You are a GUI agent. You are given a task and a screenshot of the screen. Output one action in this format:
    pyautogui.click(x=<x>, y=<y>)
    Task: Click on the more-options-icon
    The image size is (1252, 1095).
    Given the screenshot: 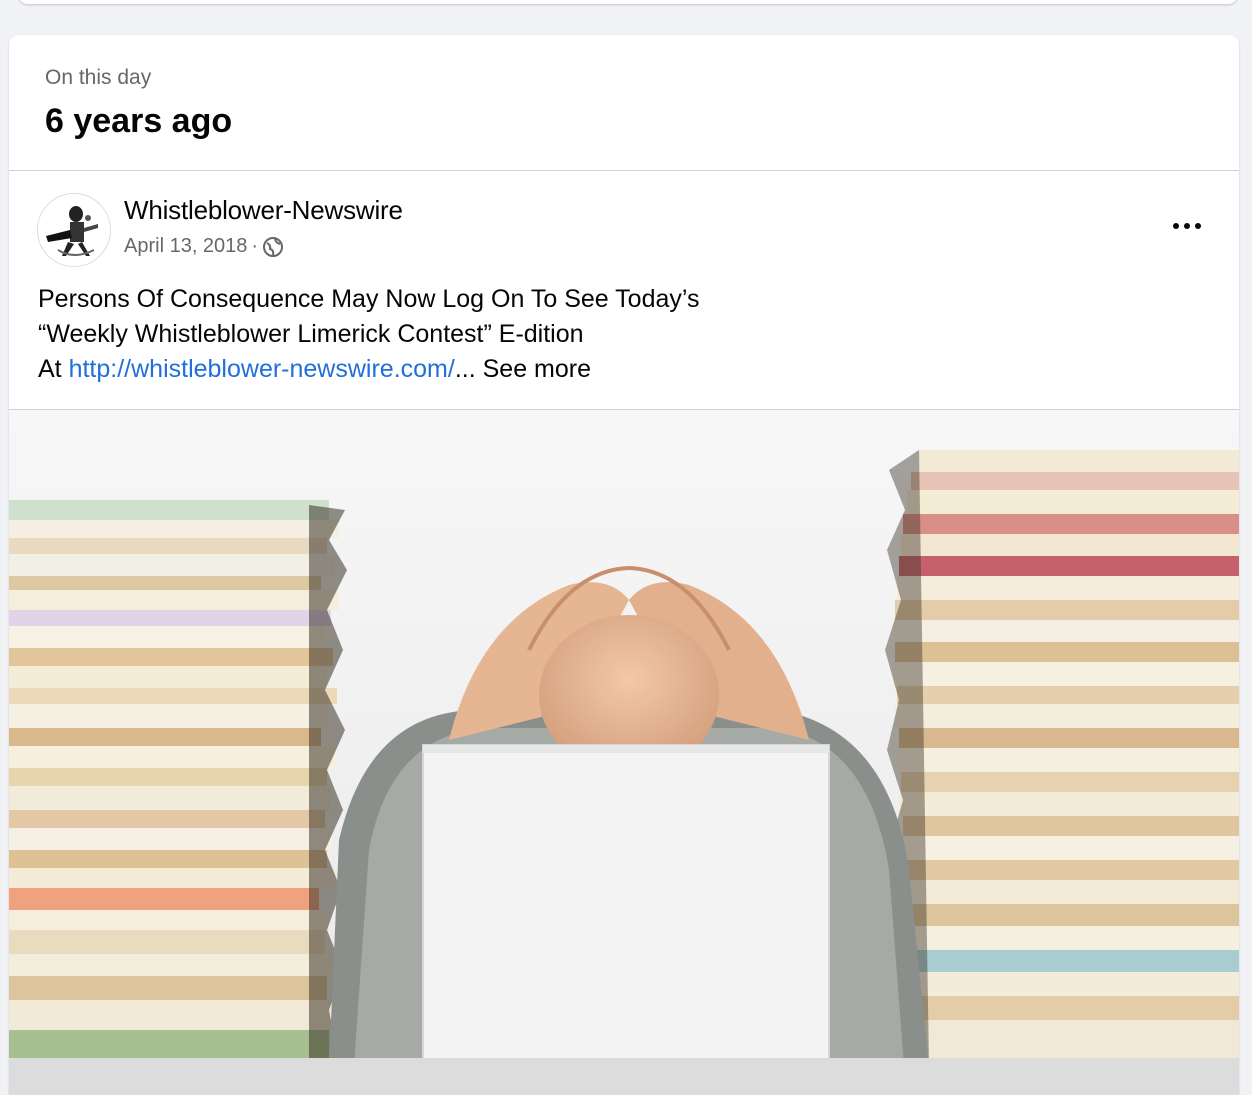 What is the action you would take?
    pyautogui.click(x=1187, y=226)
    